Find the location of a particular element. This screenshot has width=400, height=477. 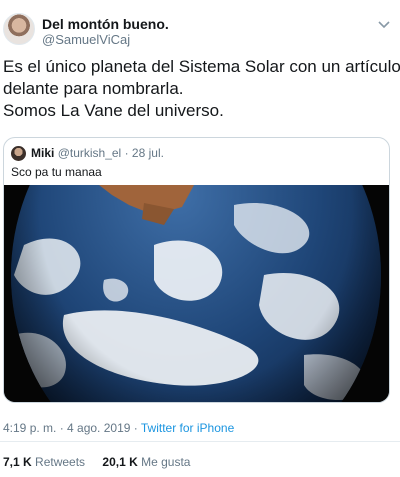

author-avatar is located at coordinates (19, 29).